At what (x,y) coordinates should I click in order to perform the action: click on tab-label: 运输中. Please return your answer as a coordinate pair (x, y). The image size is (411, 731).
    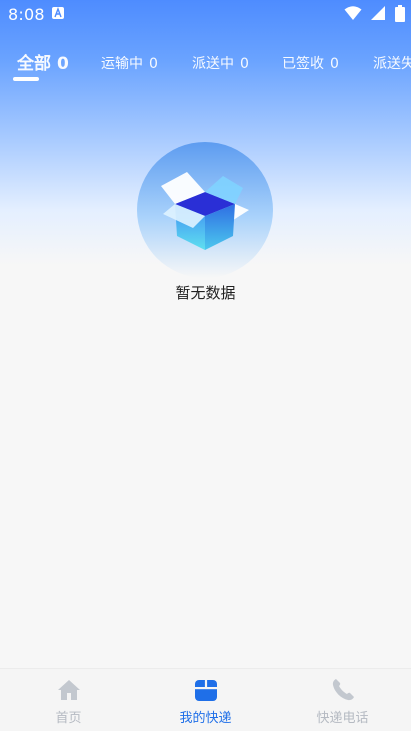
    Looking at the image, I should click on (122, 64).